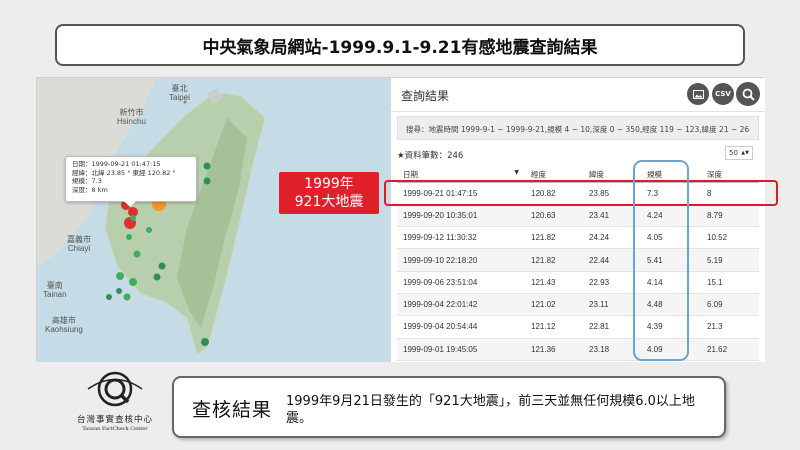 This screenshot has height=450, width=800. I want to click on cell-depth: 10.52, so click(730, 238).